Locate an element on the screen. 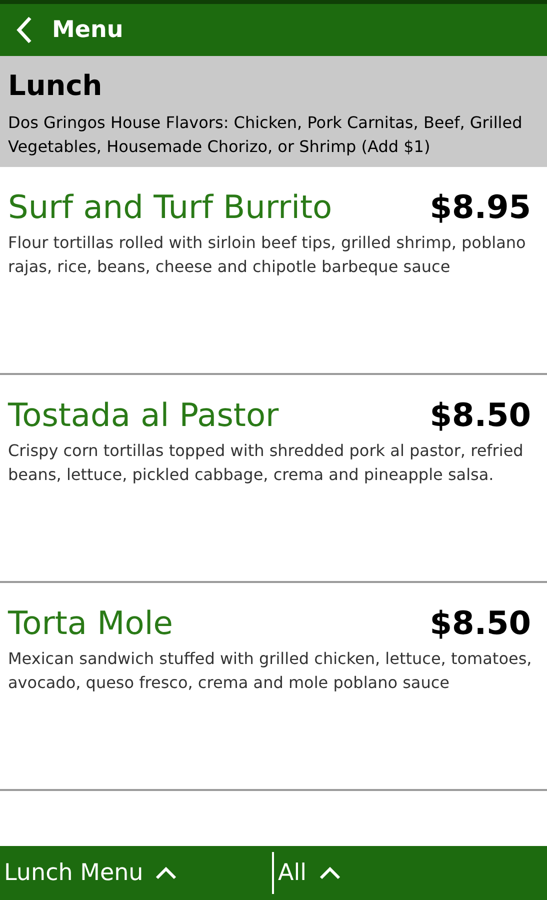 The image size is (547, 900). item-name: Tostada al Pastor is located at coordinates (143, 415).